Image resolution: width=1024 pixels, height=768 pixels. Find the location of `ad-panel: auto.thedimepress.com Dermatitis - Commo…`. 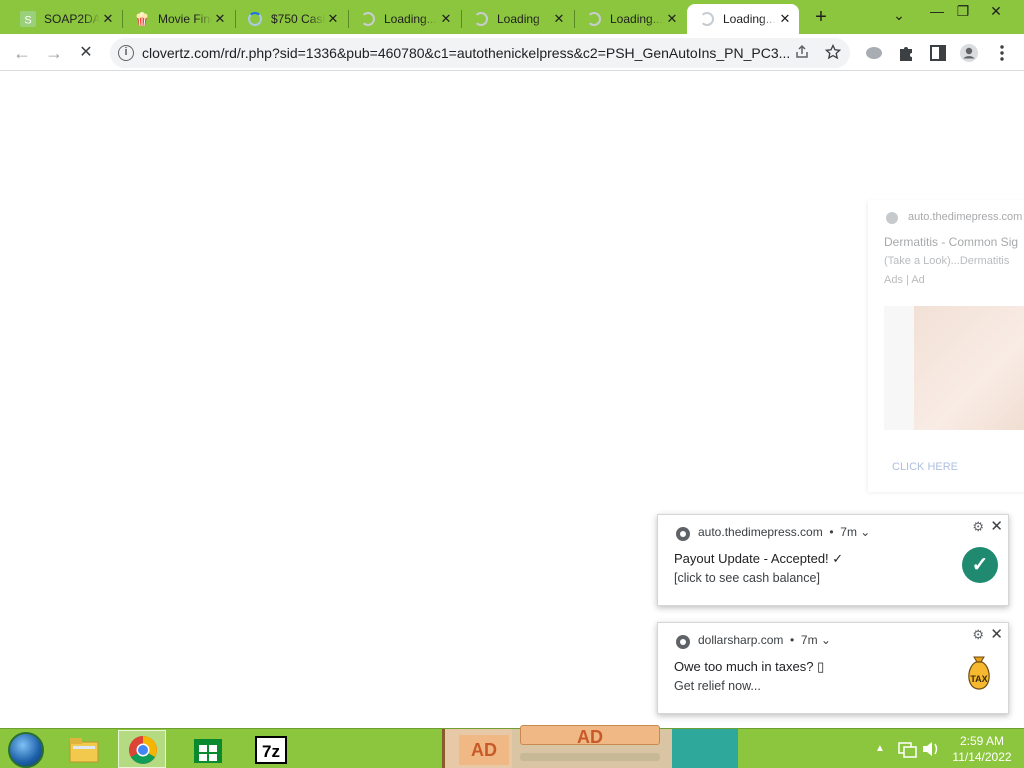

ad-panel: auto.thedimepress.com Dermatitis - Commo… is located at coordinates (946, 346).